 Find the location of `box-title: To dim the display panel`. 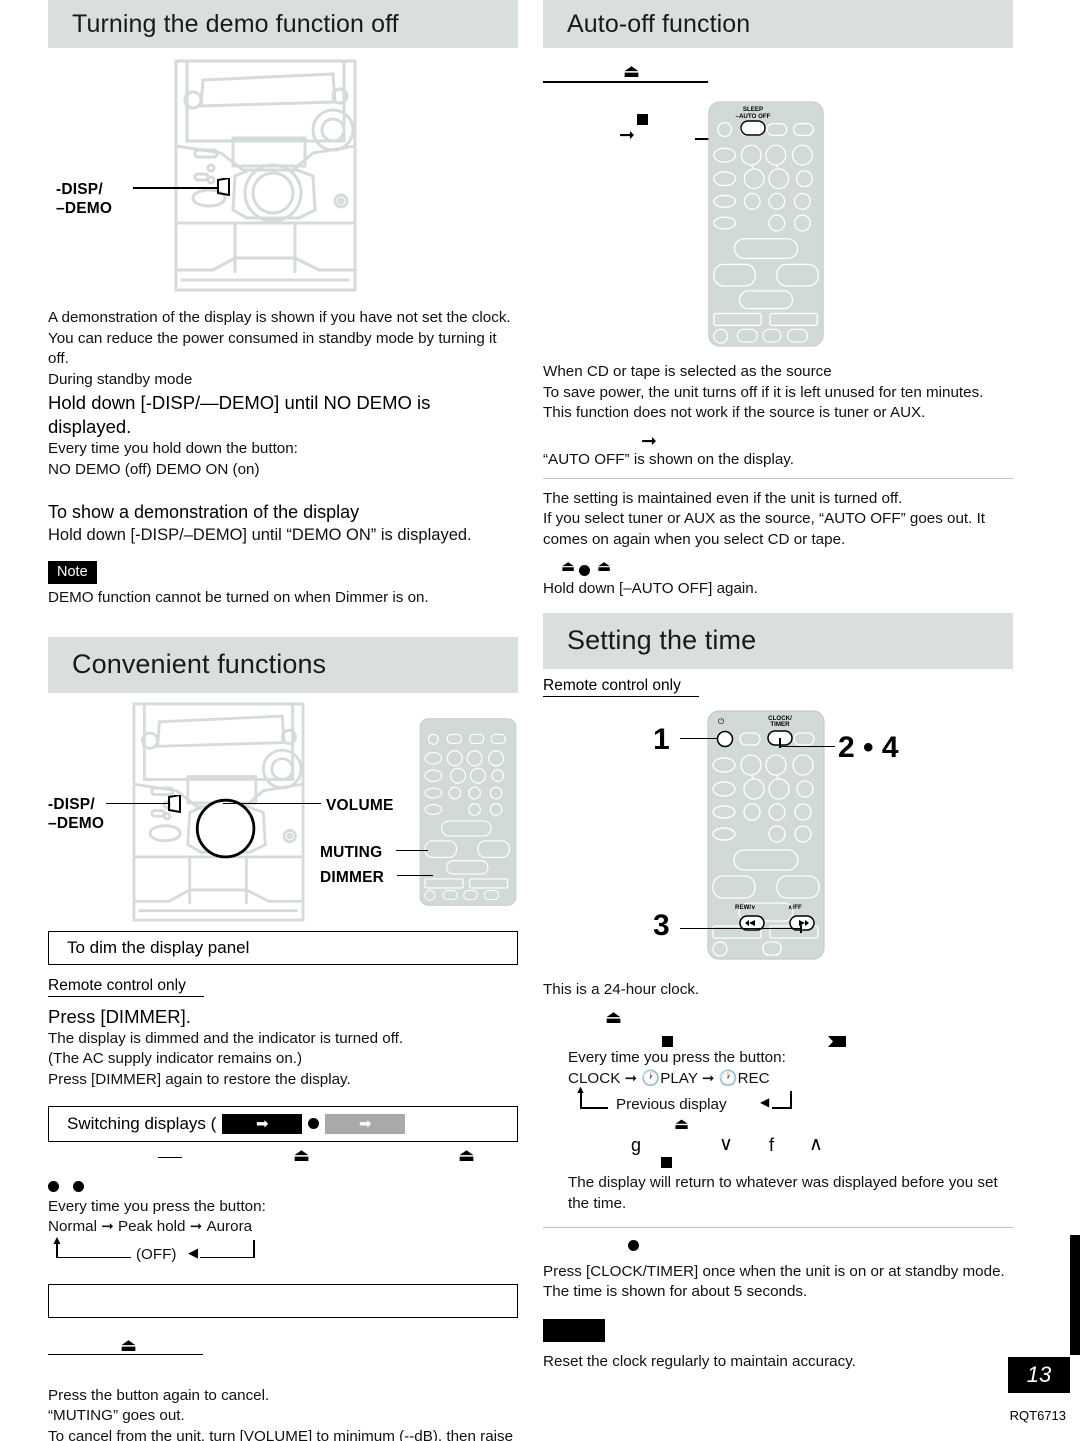

box-title: To dim the display panel is located at coordinates (158, 947).